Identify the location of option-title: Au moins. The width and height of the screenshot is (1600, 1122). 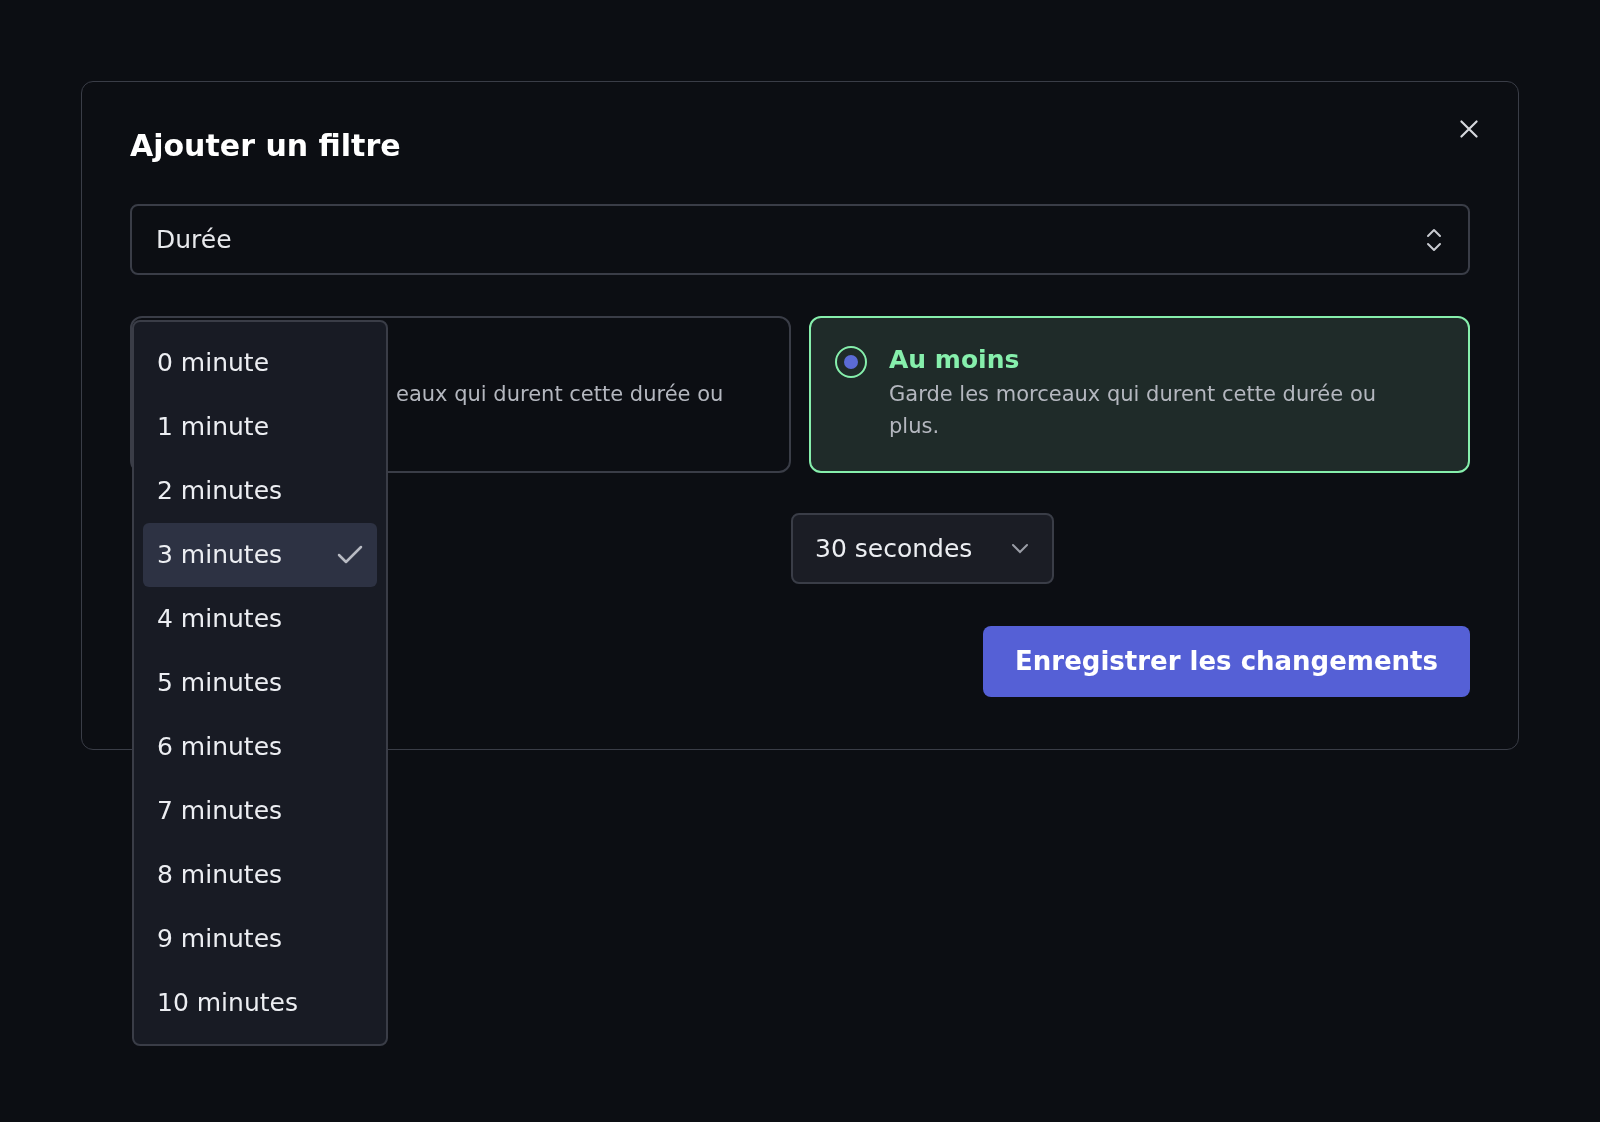
(955, 360).